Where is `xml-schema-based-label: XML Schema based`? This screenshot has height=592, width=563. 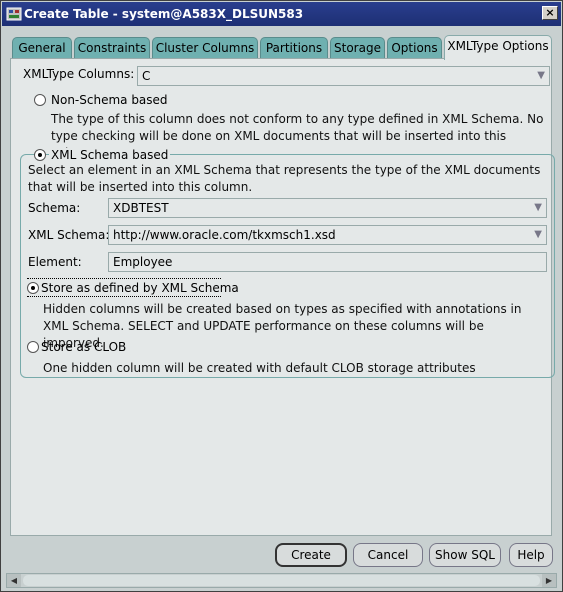 xml-schema-based-label: XML Schema based is located at coordinates (110, 155).